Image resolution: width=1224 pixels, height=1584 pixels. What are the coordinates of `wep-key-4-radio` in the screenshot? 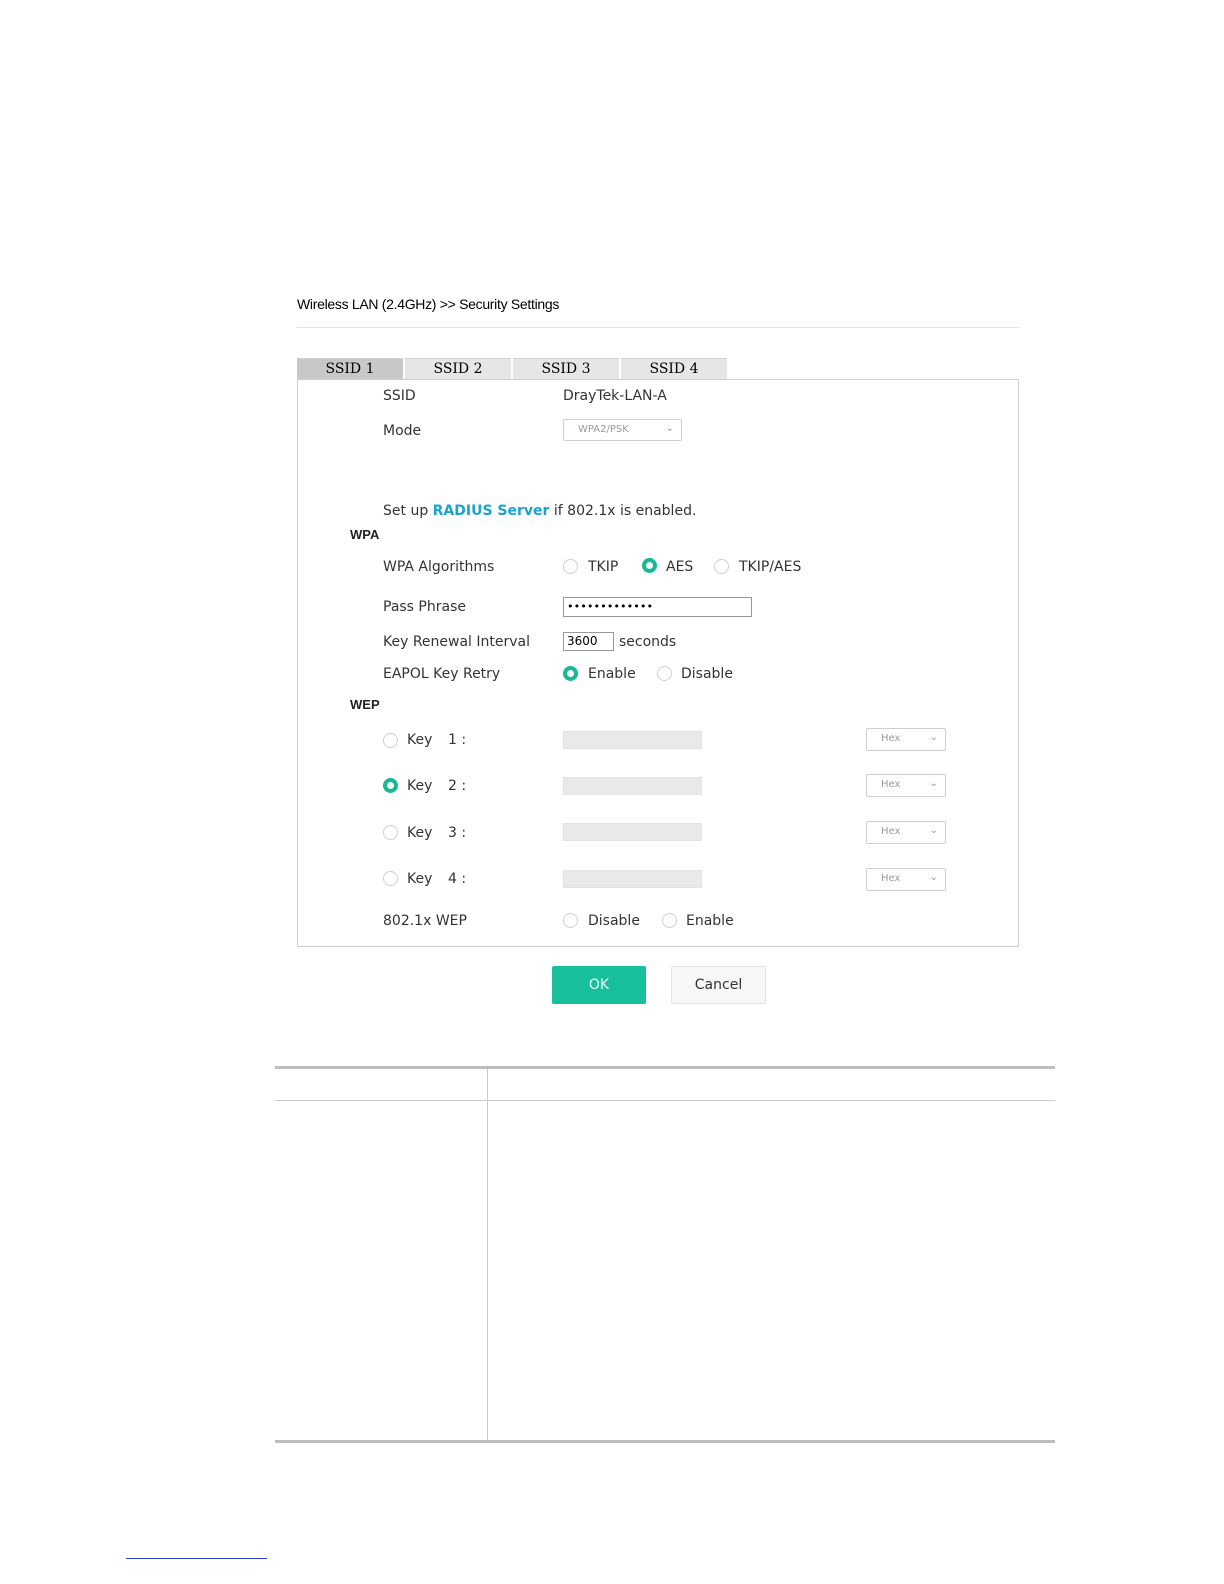 It's located at (390, 878).